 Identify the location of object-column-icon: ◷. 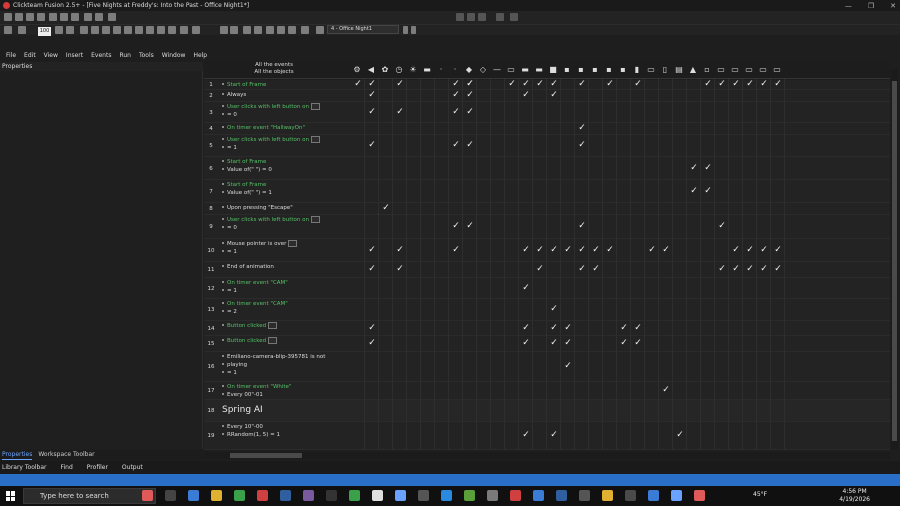
(399, 69).